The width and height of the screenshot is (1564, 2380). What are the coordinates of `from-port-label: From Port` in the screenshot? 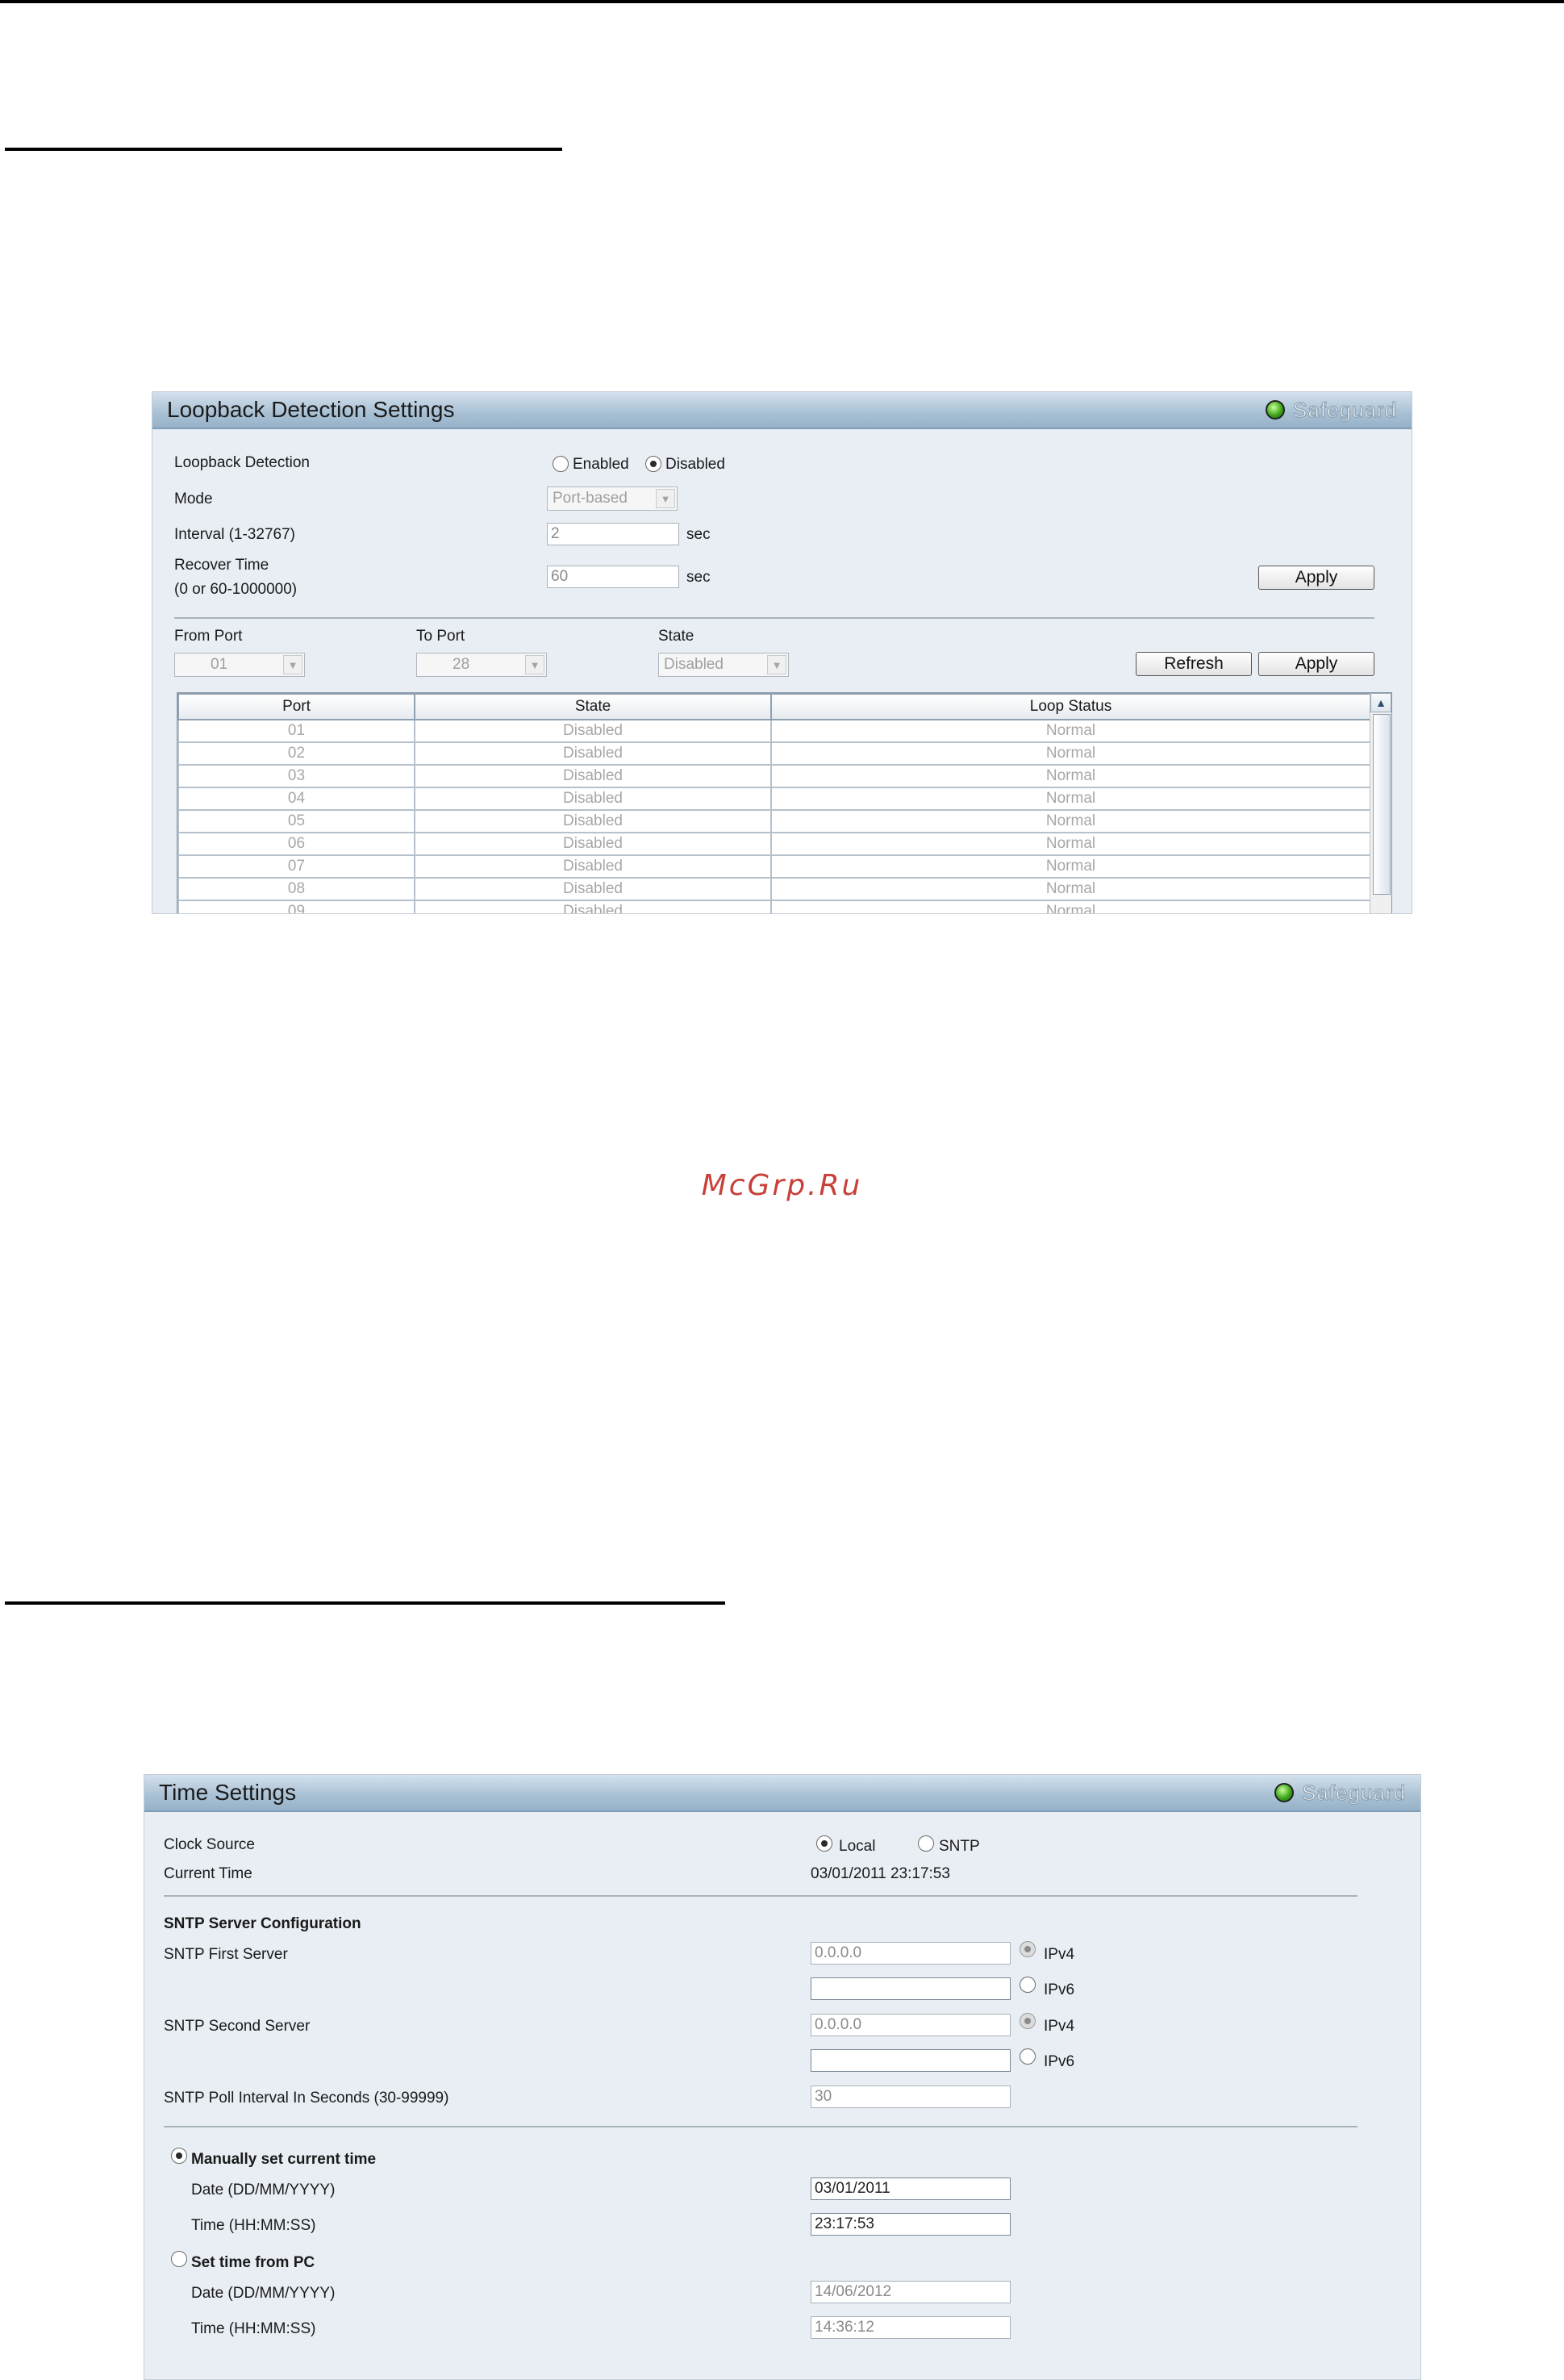 It's located at (208, 636).